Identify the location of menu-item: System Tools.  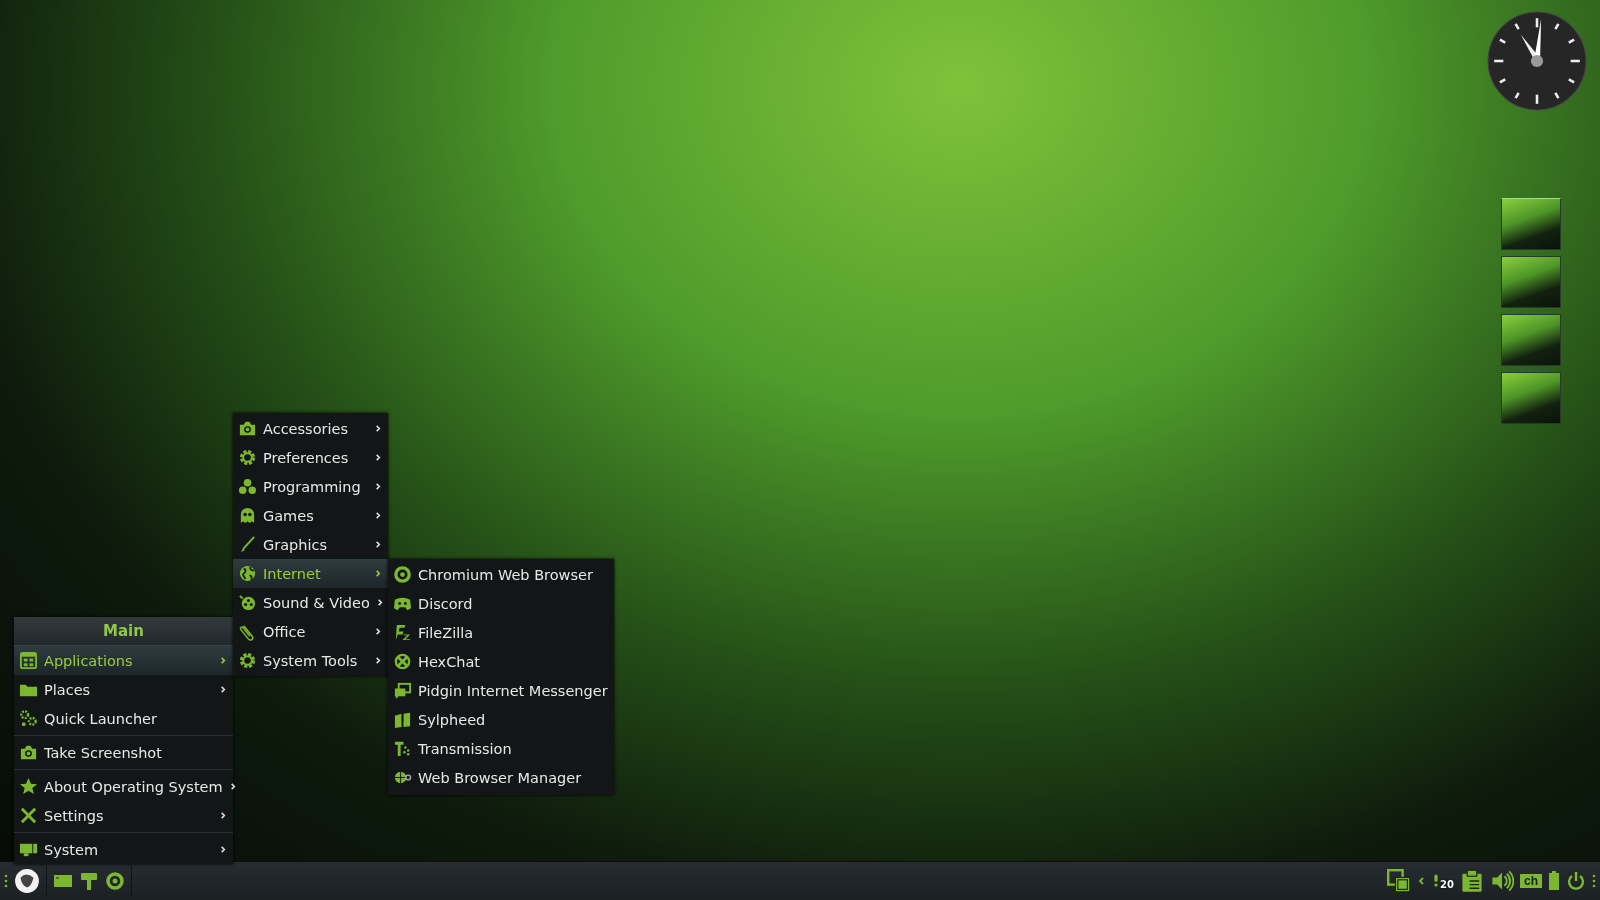
(310, 660).